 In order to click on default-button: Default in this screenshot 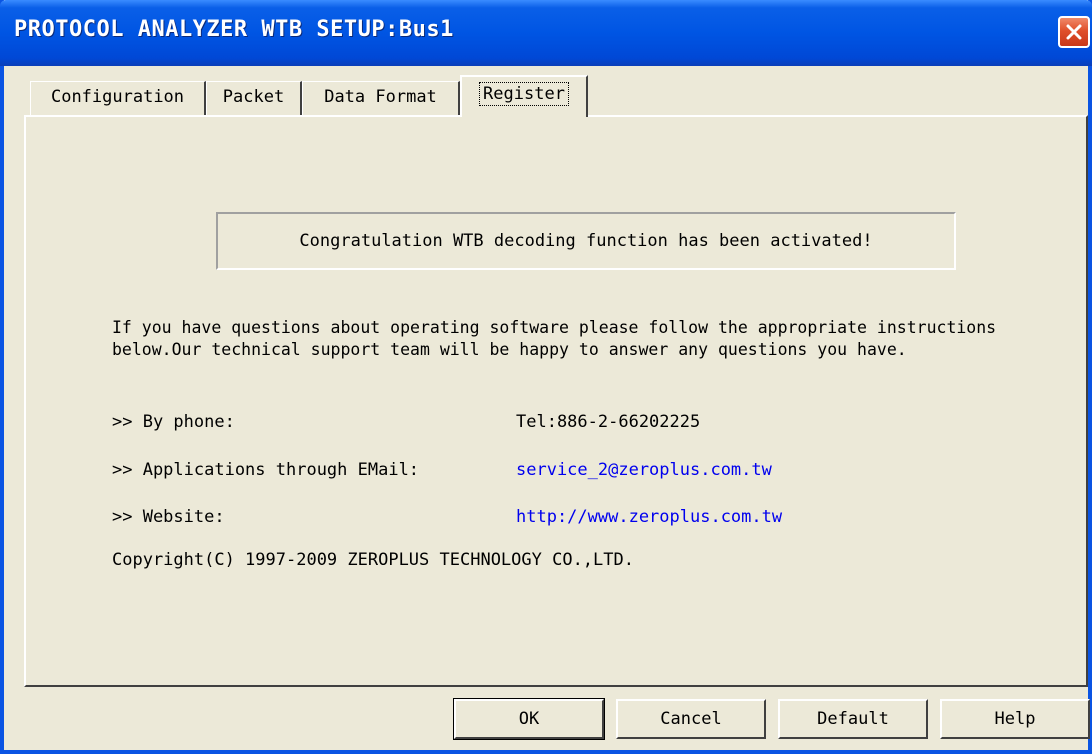, I will do `click(853, 719)`.